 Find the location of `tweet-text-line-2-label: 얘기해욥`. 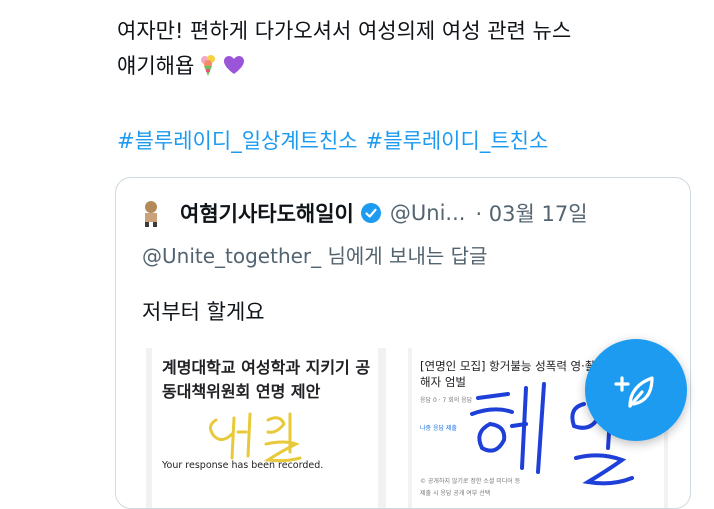

tweet-text-line-2-label: 얘기해욥 is located at coordinates (156, 66).